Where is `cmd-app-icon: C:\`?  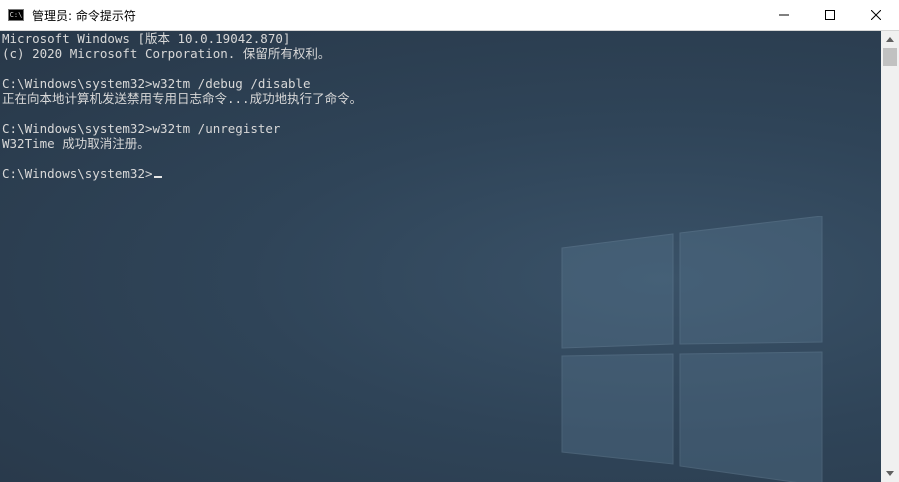 cmd-app-icon: C:\ is located at coordinates (16, 15).